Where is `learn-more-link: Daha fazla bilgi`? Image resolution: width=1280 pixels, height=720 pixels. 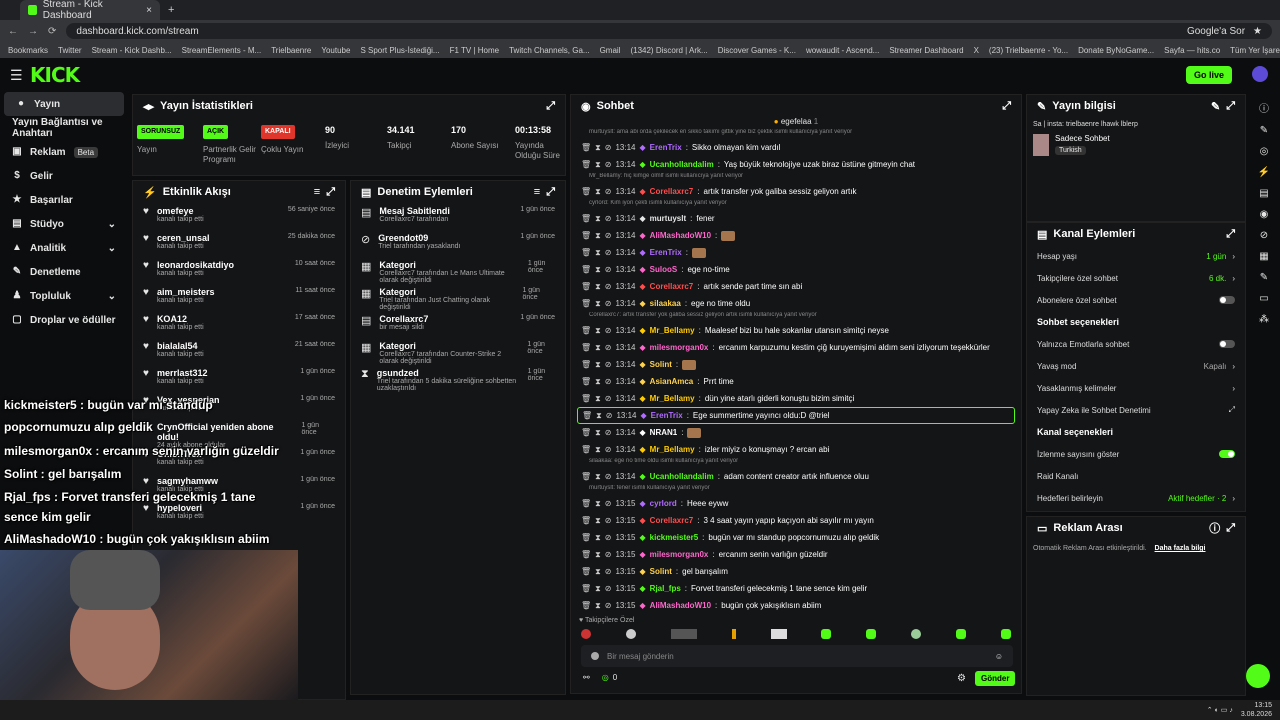 learn-more-link: Daha fazla bilgi is located at coordinates (1180, 548).